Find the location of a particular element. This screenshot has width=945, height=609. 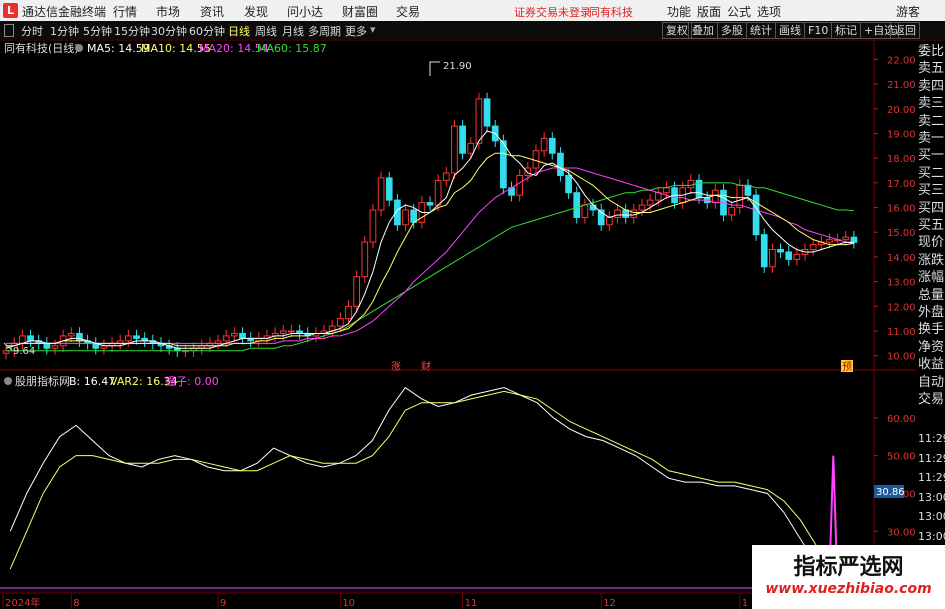

login-notice: 证券交易未登录 is located at coordinates (552, 12).